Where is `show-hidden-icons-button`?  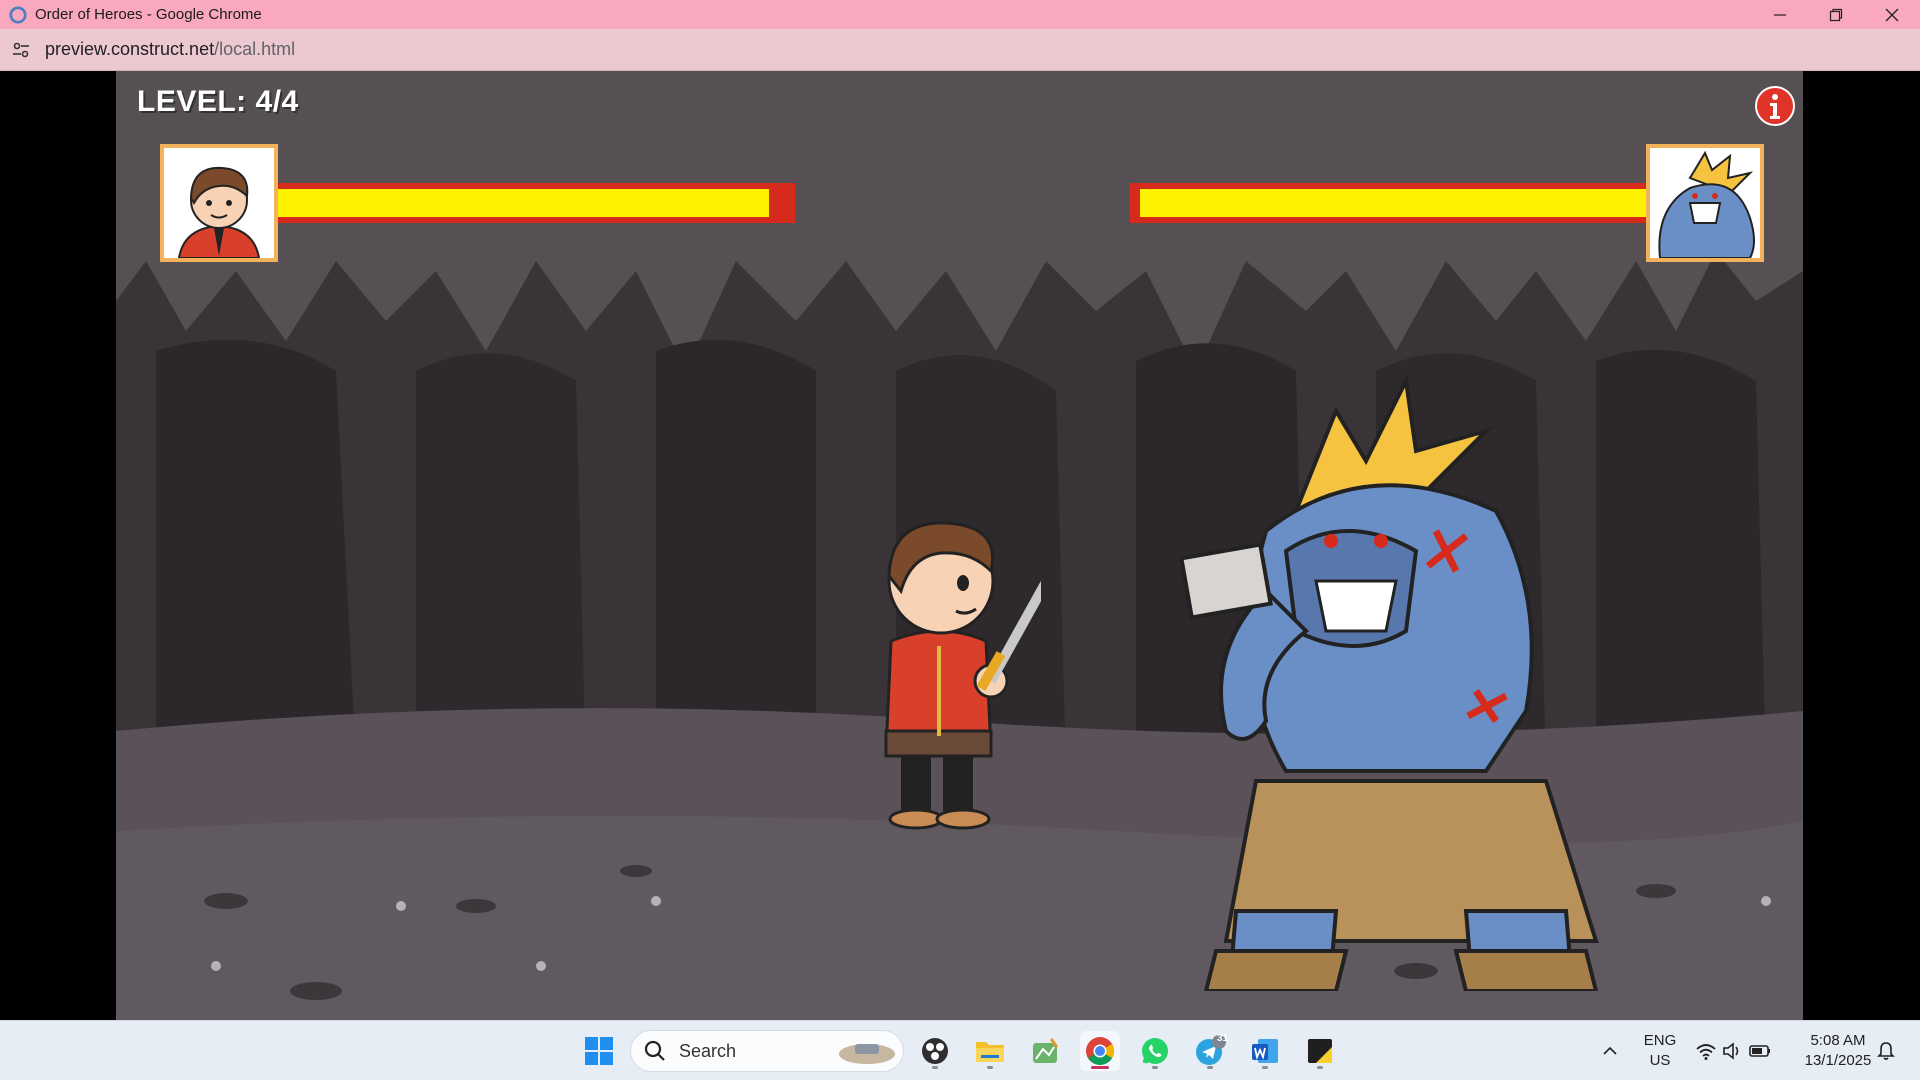 show-hidden-icons-button is located at coordinates (1610, 1051).